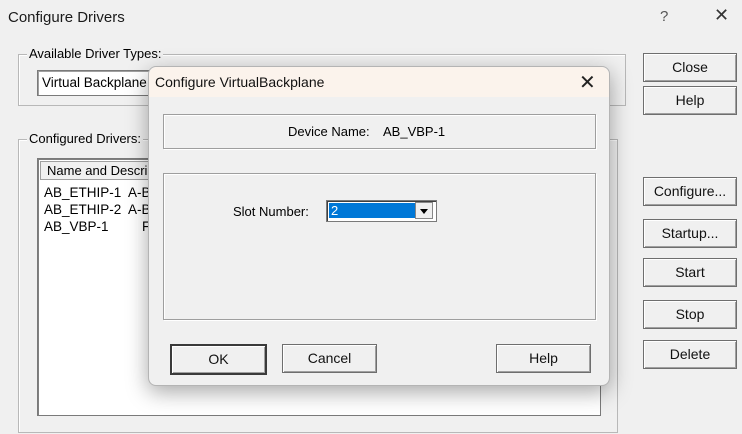 The image size is (742, 434). I want to click on dialog-title: Configure VirtualBackplane, so click(240, 82).